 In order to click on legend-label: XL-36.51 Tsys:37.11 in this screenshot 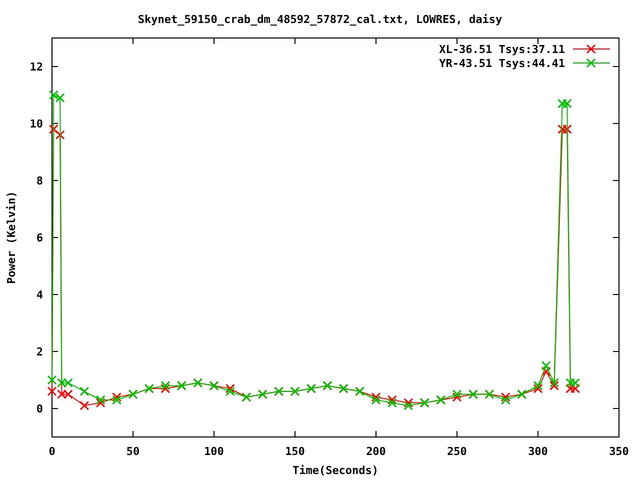, I will do `click(502, 49)`.